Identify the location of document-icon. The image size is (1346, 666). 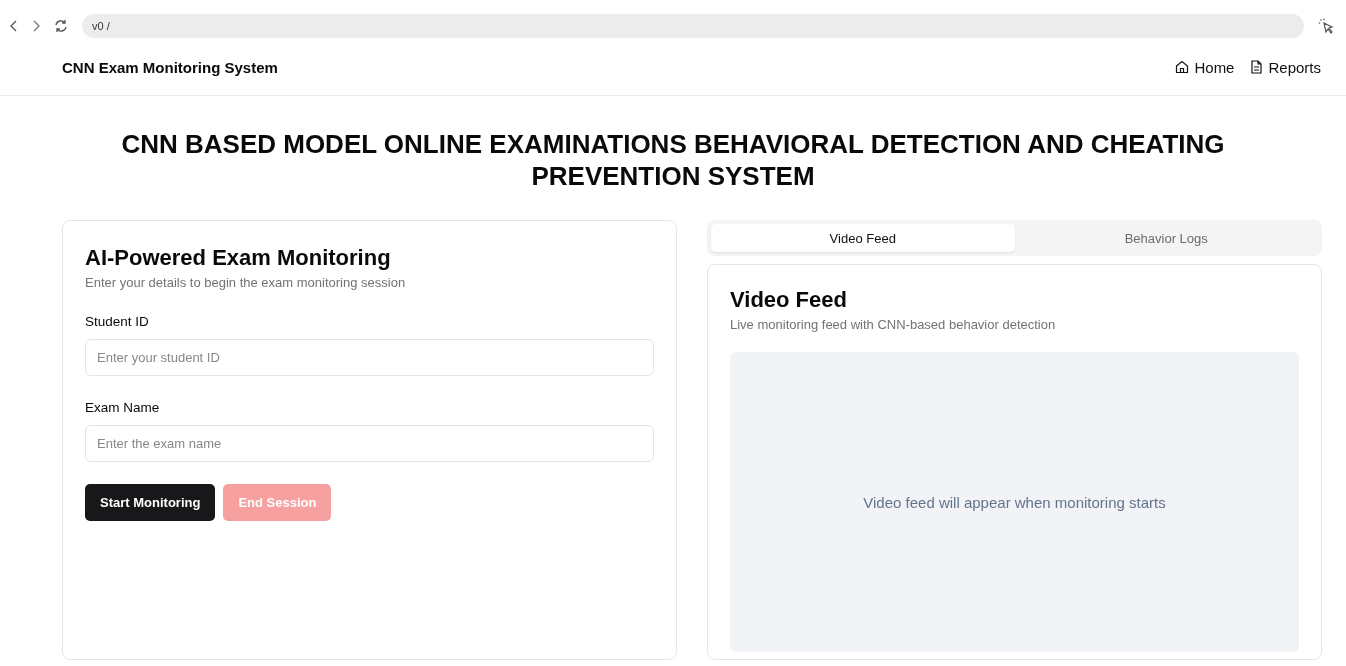
(1257, 67).